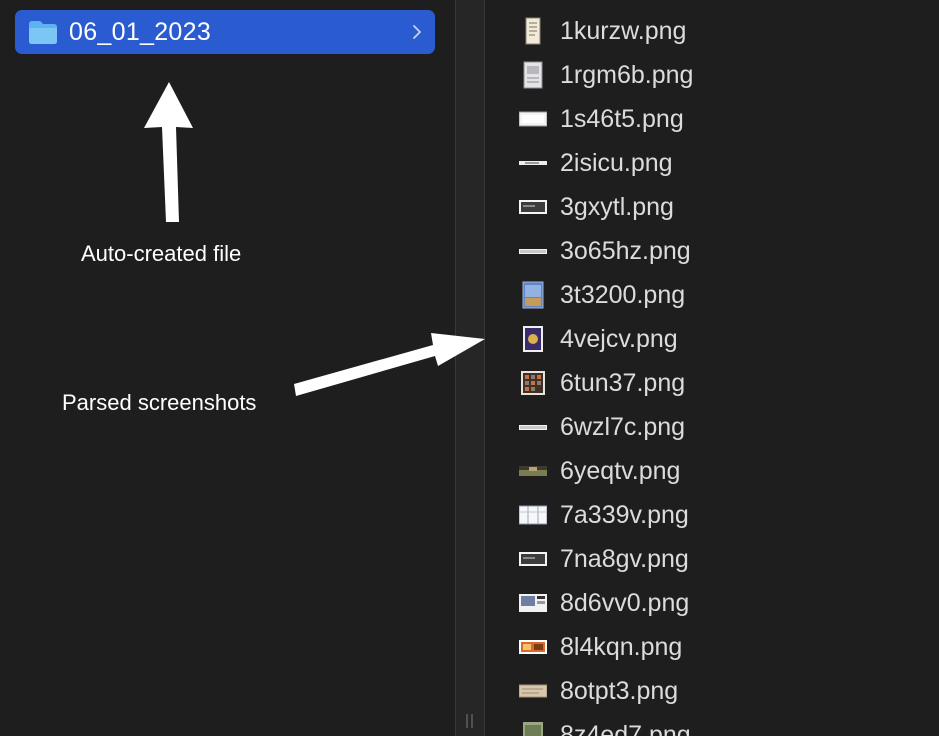  What do you see at coordinates (620, 471) in the screenshot?
I see `file-name: 6yeqtv.png` at bounding box center [620, 471].